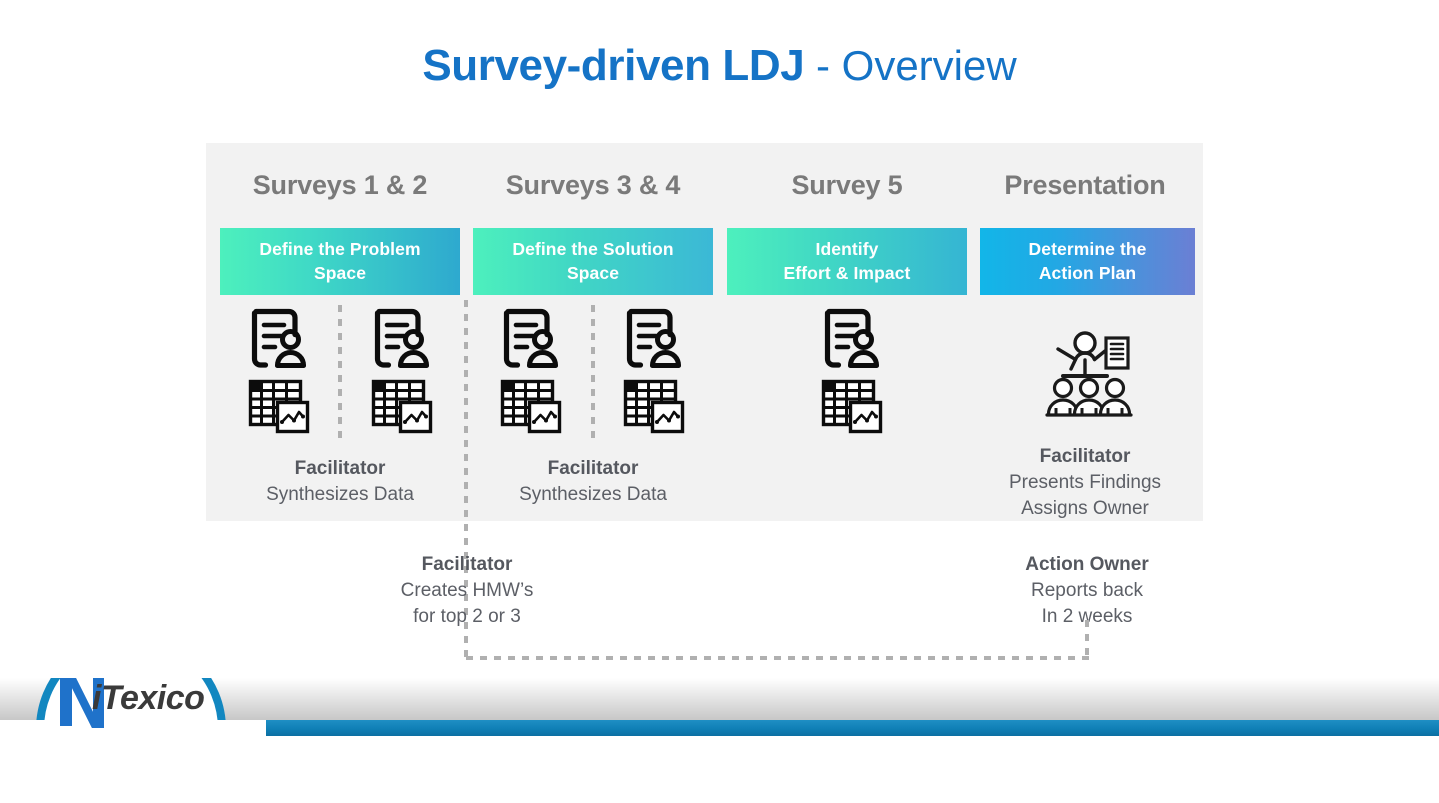 The width and height of the screenshot is (1439, 803). I want to click on stage-bar-define-solution-space: Define the Solution Space, so click(593, 261).